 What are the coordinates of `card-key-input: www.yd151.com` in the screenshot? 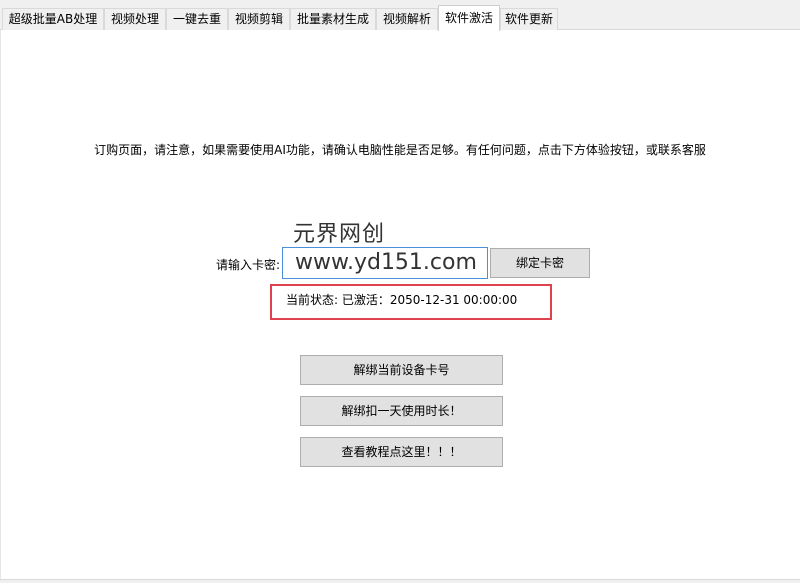 It's located at (385, 263).